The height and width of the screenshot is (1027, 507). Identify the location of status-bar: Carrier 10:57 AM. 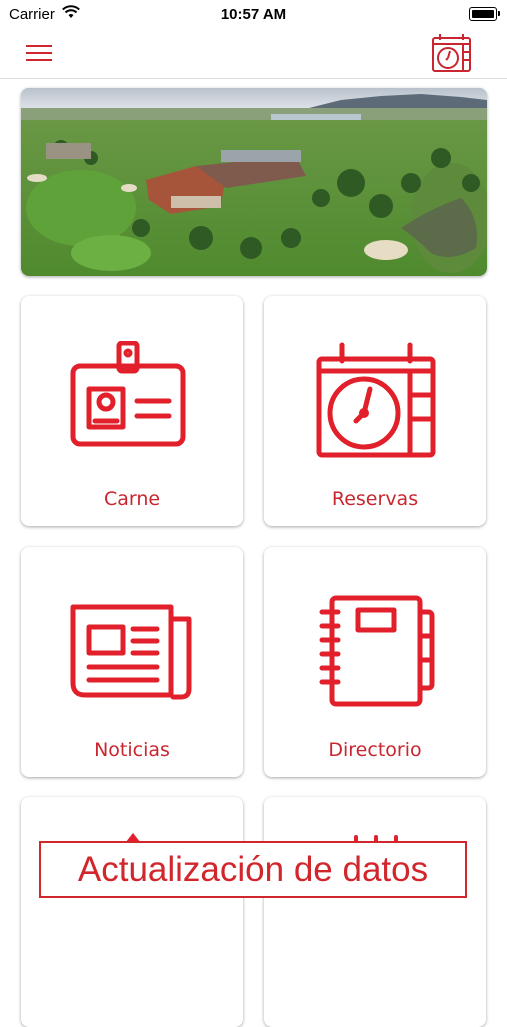
(253, 14).